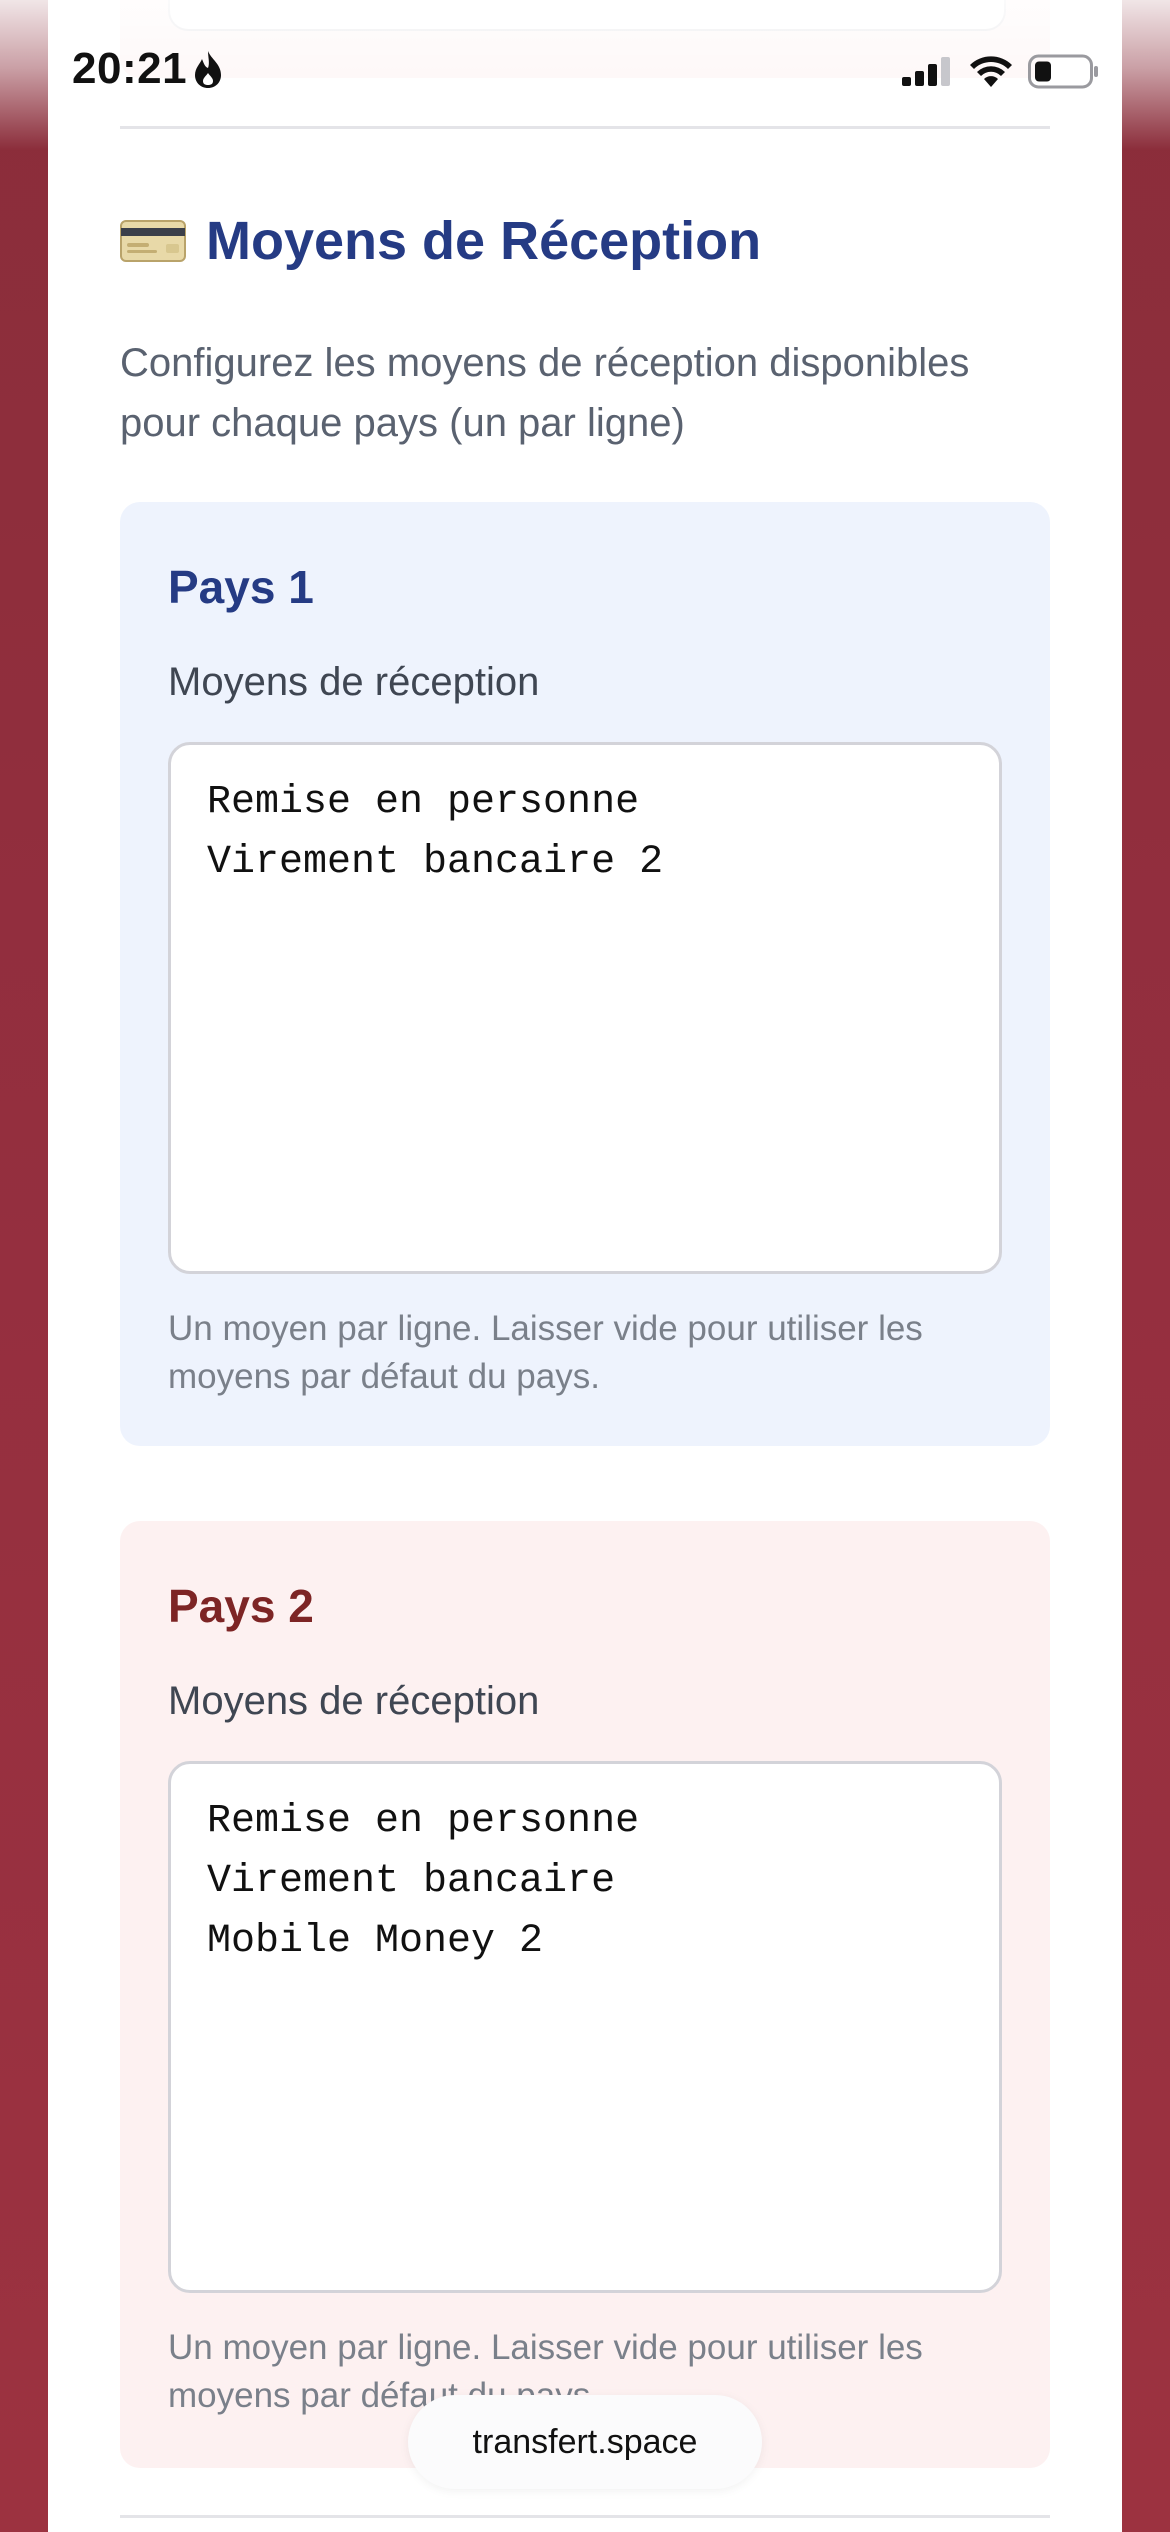 The width and height of the screenshot is (1170, 2532). Describe the element at coordinates (241, 587) in the screenshot. I see `country-title: Pays 1` at that location.